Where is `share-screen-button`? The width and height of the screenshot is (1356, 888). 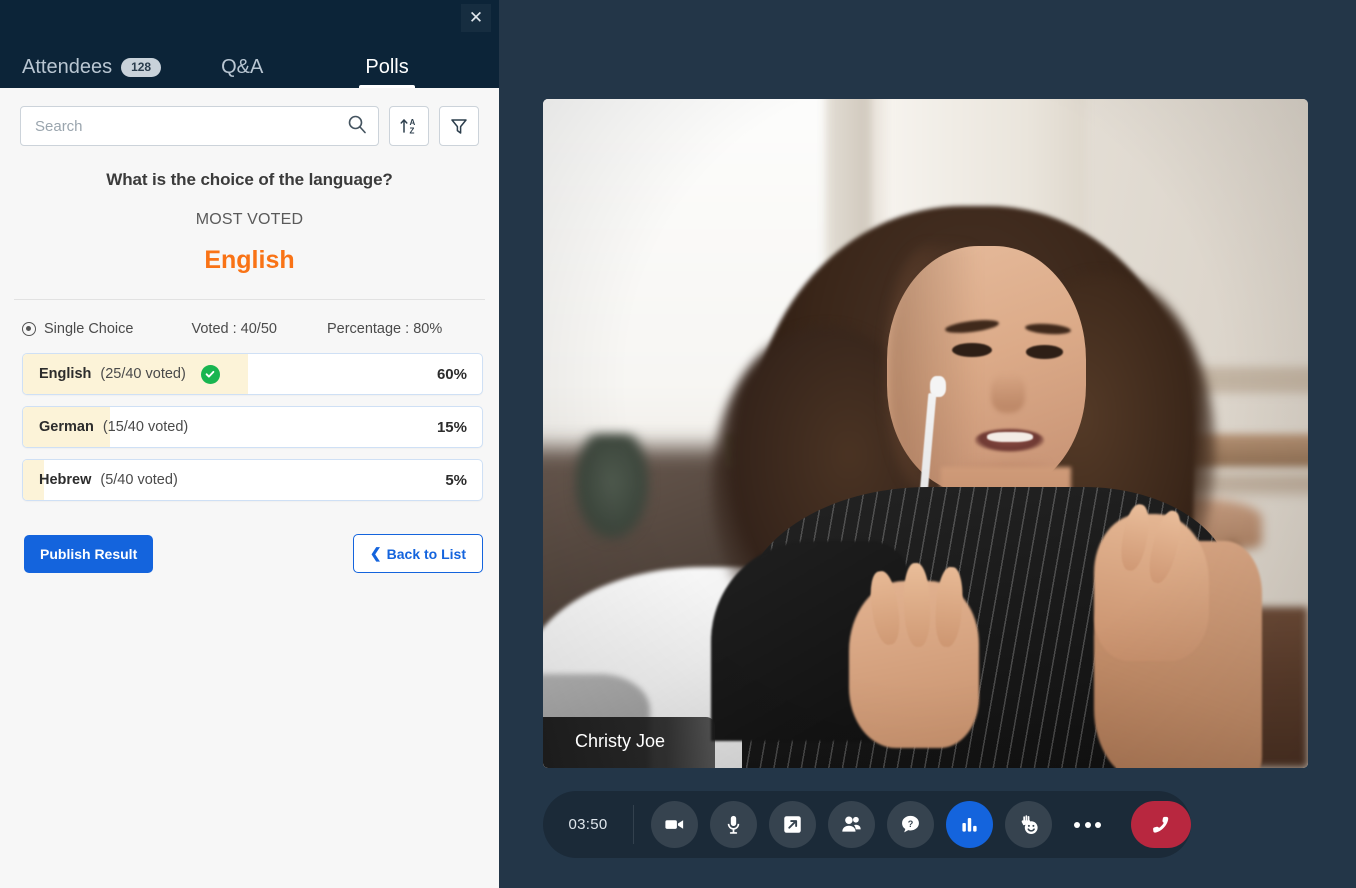
share-screen-button is located at coordinates (792, 824).